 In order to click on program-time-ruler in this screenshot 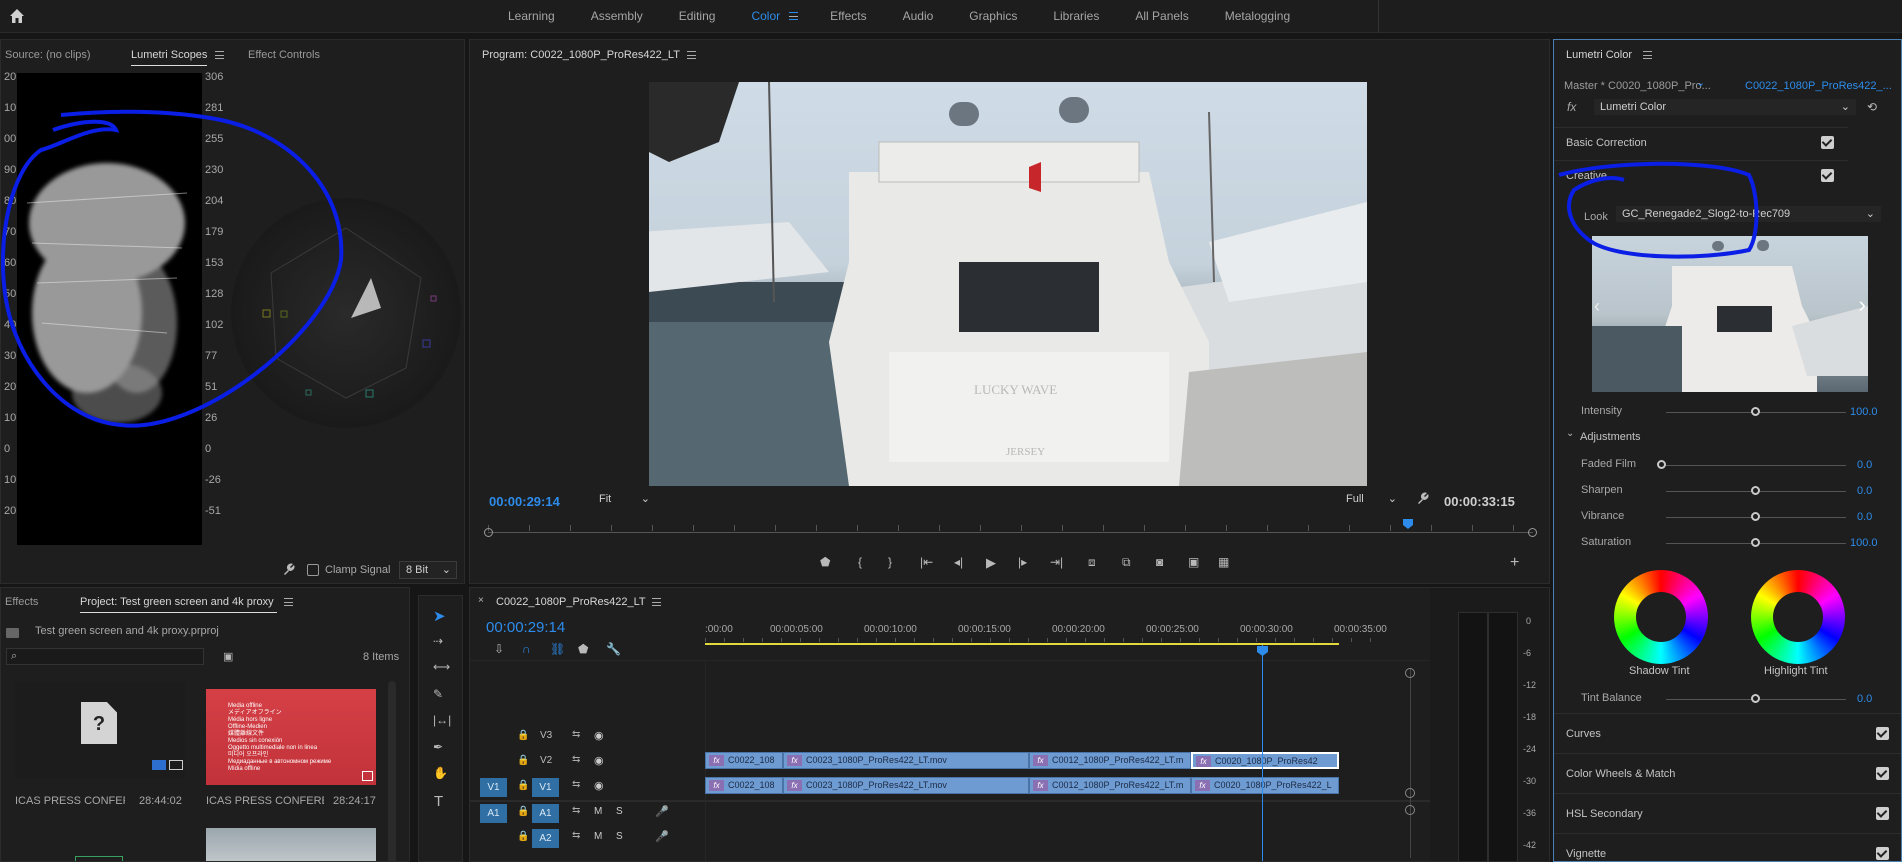, I will do `click(1010, 528)`.